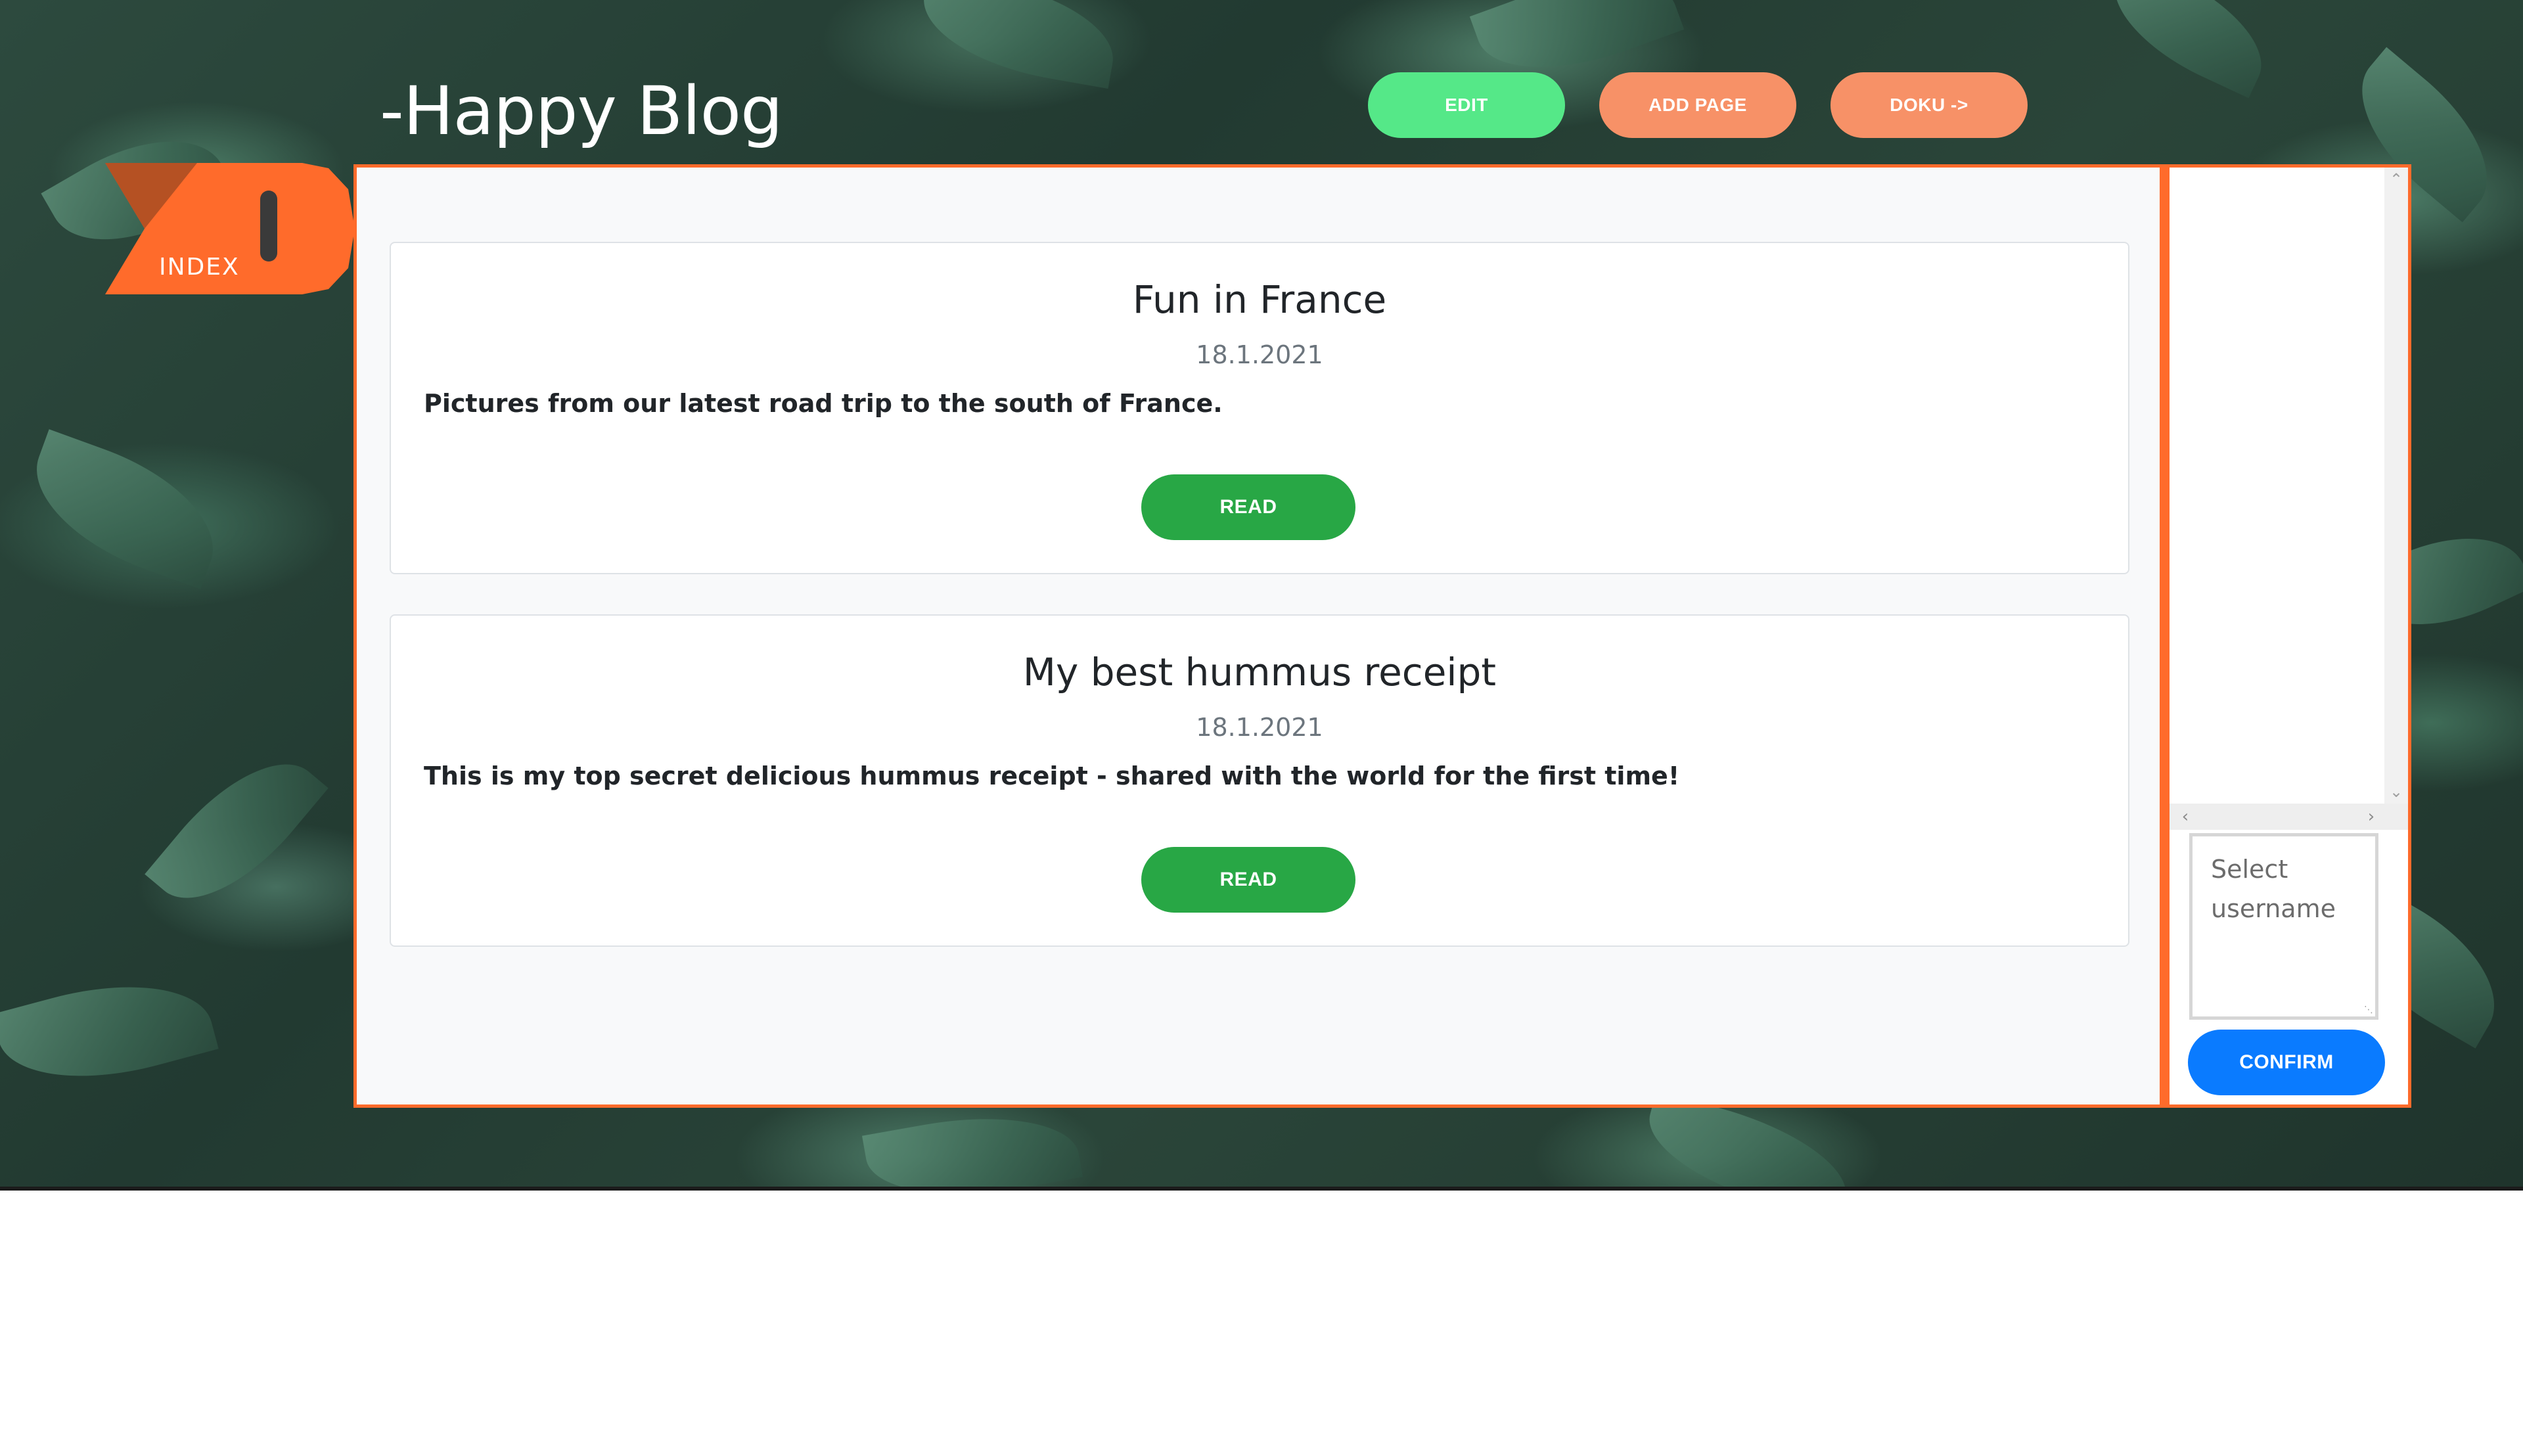  What do you see at coordinates (2369, 1010) in the screenshot?
I see `resize-grip-icon: ⋱` at bounding box center [2369, 1010].